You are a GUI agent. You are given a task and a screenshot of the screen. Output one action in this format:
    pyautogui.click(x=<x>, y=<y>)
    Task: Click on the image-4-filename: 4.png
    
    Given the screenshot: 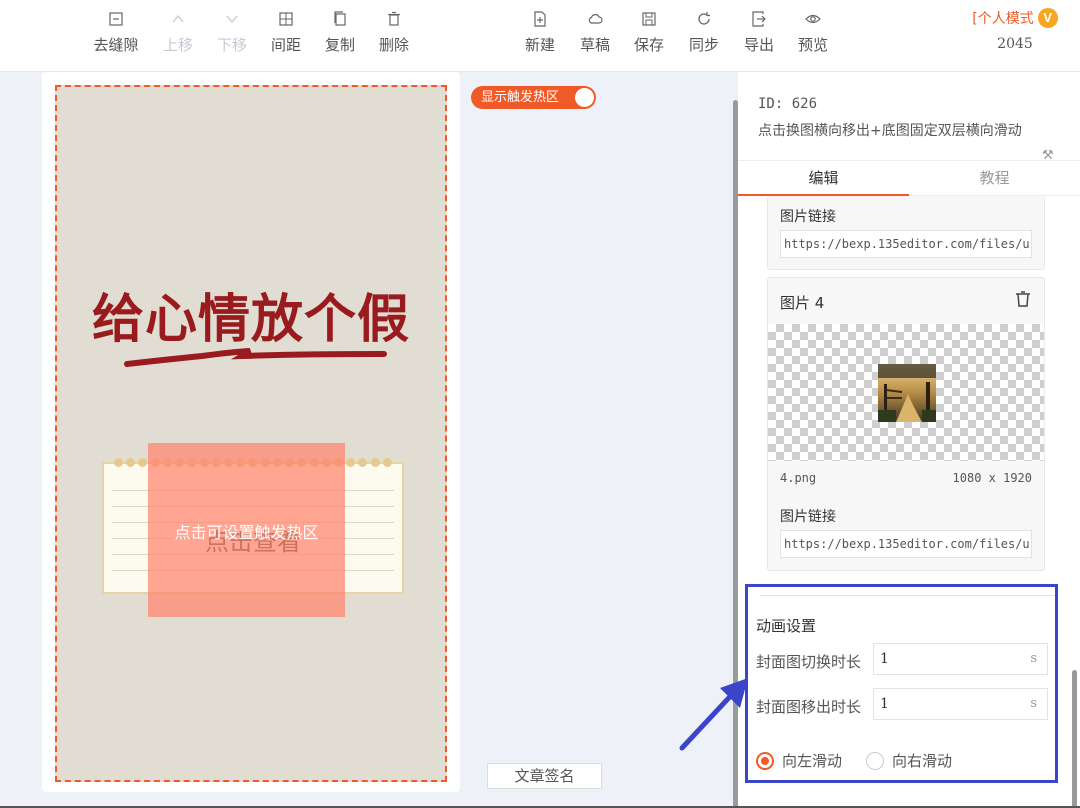 What is the action you would take?
    pyautogui.click(x=798, y=478)
    